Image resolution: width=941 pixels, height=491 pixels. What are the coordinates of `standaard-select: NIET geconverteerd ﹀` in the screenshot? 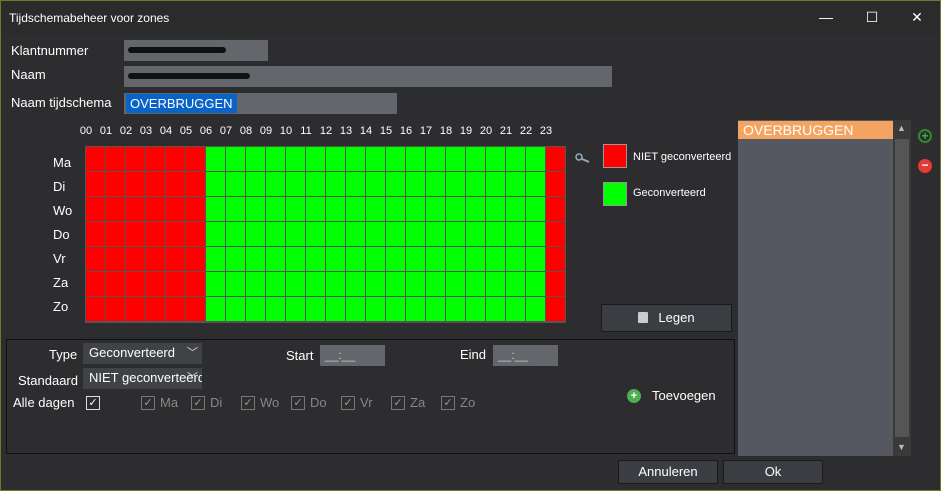 It's located at (142, 378).